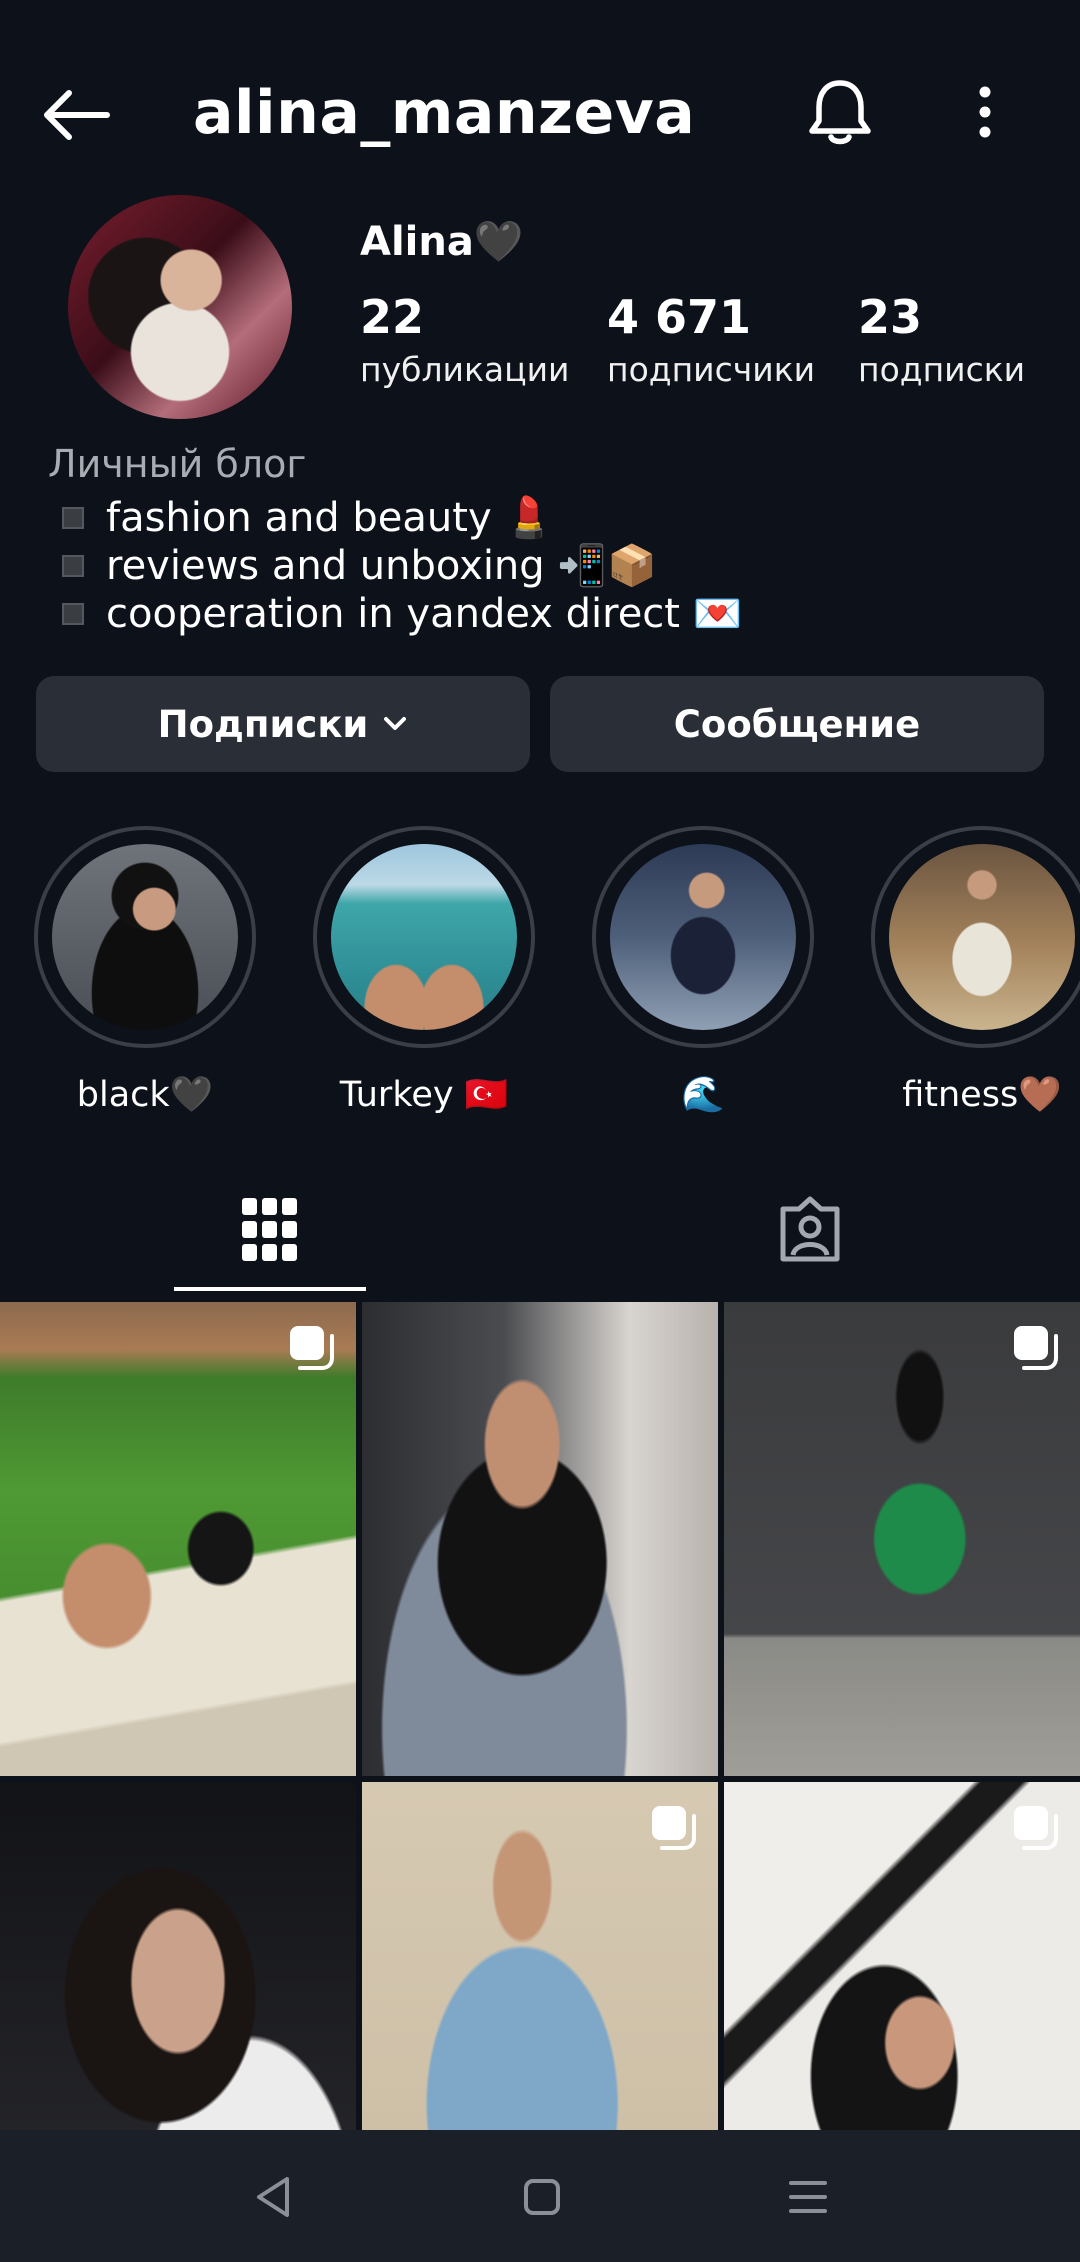 Image resolution: width=1080 pixels, height=2262 pixels. I want to click on bio-line: cooperation in yandex direct 💌, so click(402, 613).